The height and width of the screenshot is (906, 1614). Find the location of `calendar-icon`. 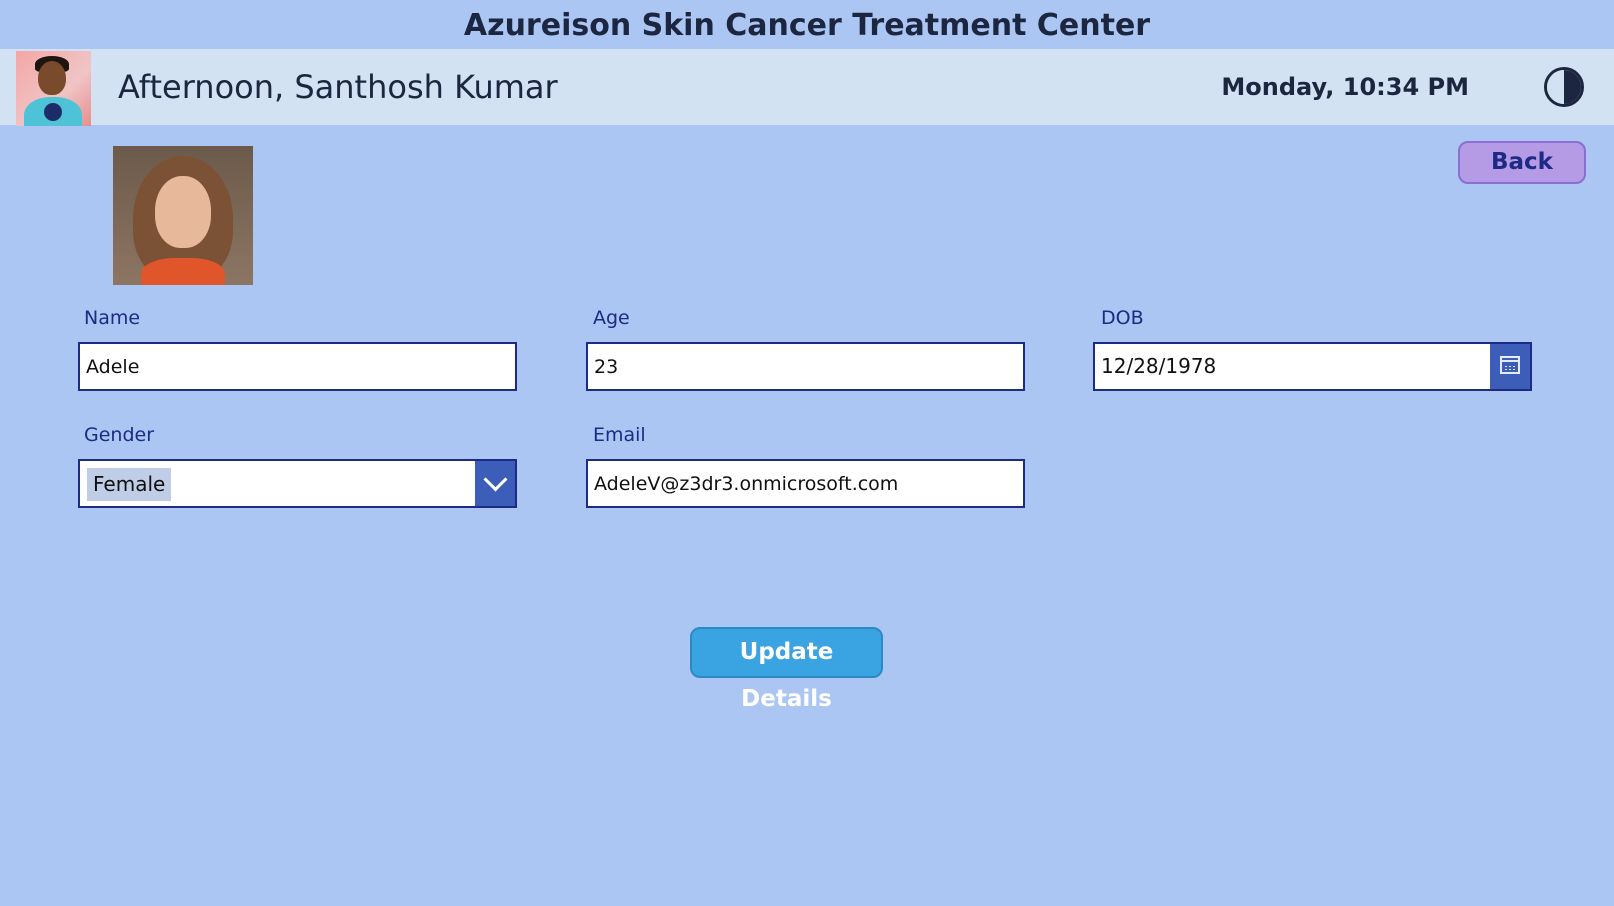

calendar-icon is located at coordinates (1510, 366).